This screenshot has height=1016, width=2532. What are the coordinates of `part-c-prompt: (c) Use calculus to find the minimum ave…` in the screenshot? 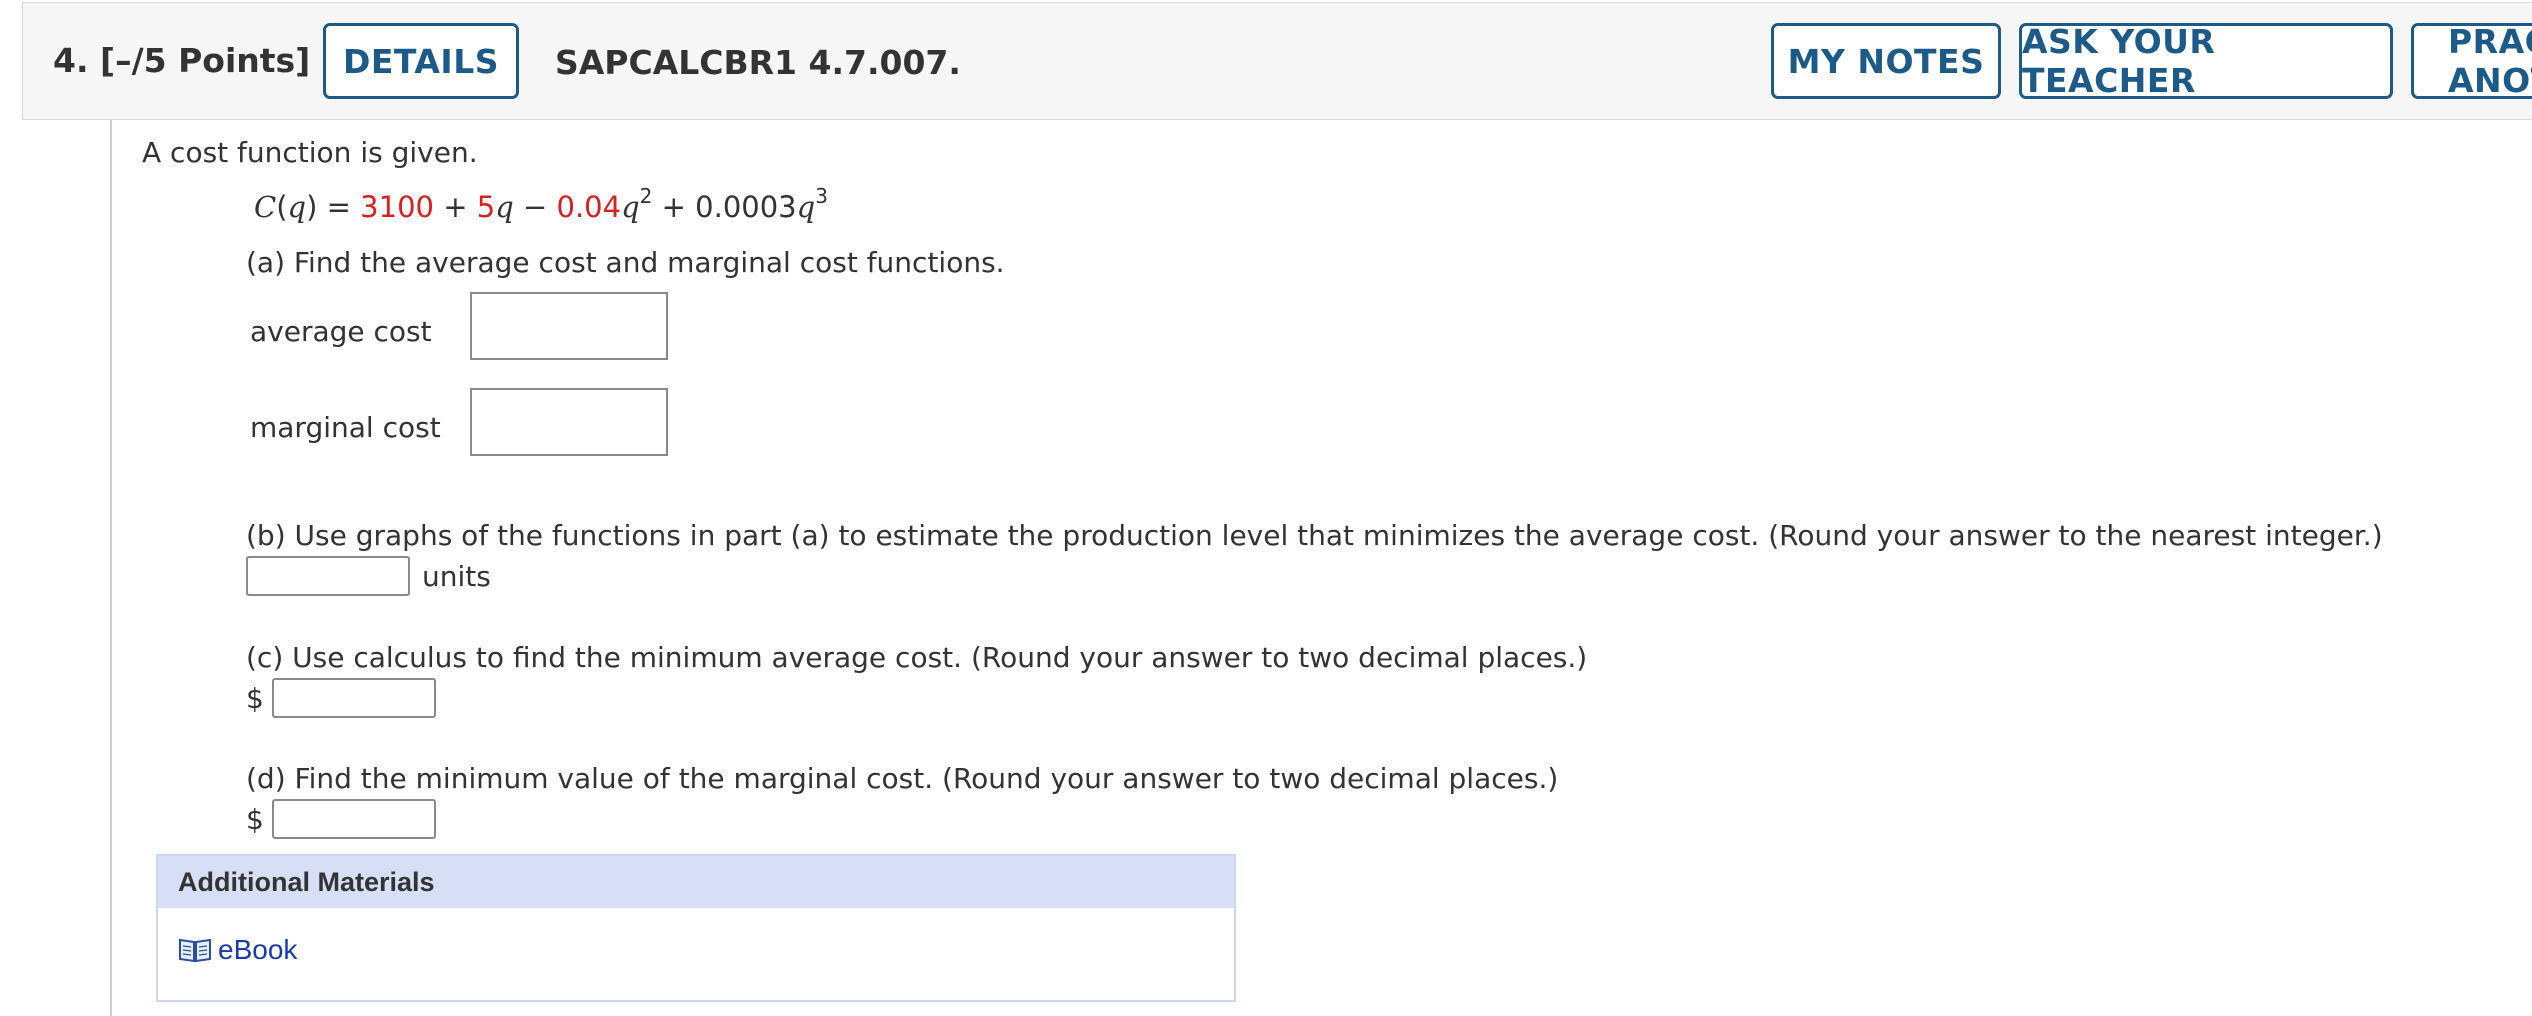 It's located at (917, 657).